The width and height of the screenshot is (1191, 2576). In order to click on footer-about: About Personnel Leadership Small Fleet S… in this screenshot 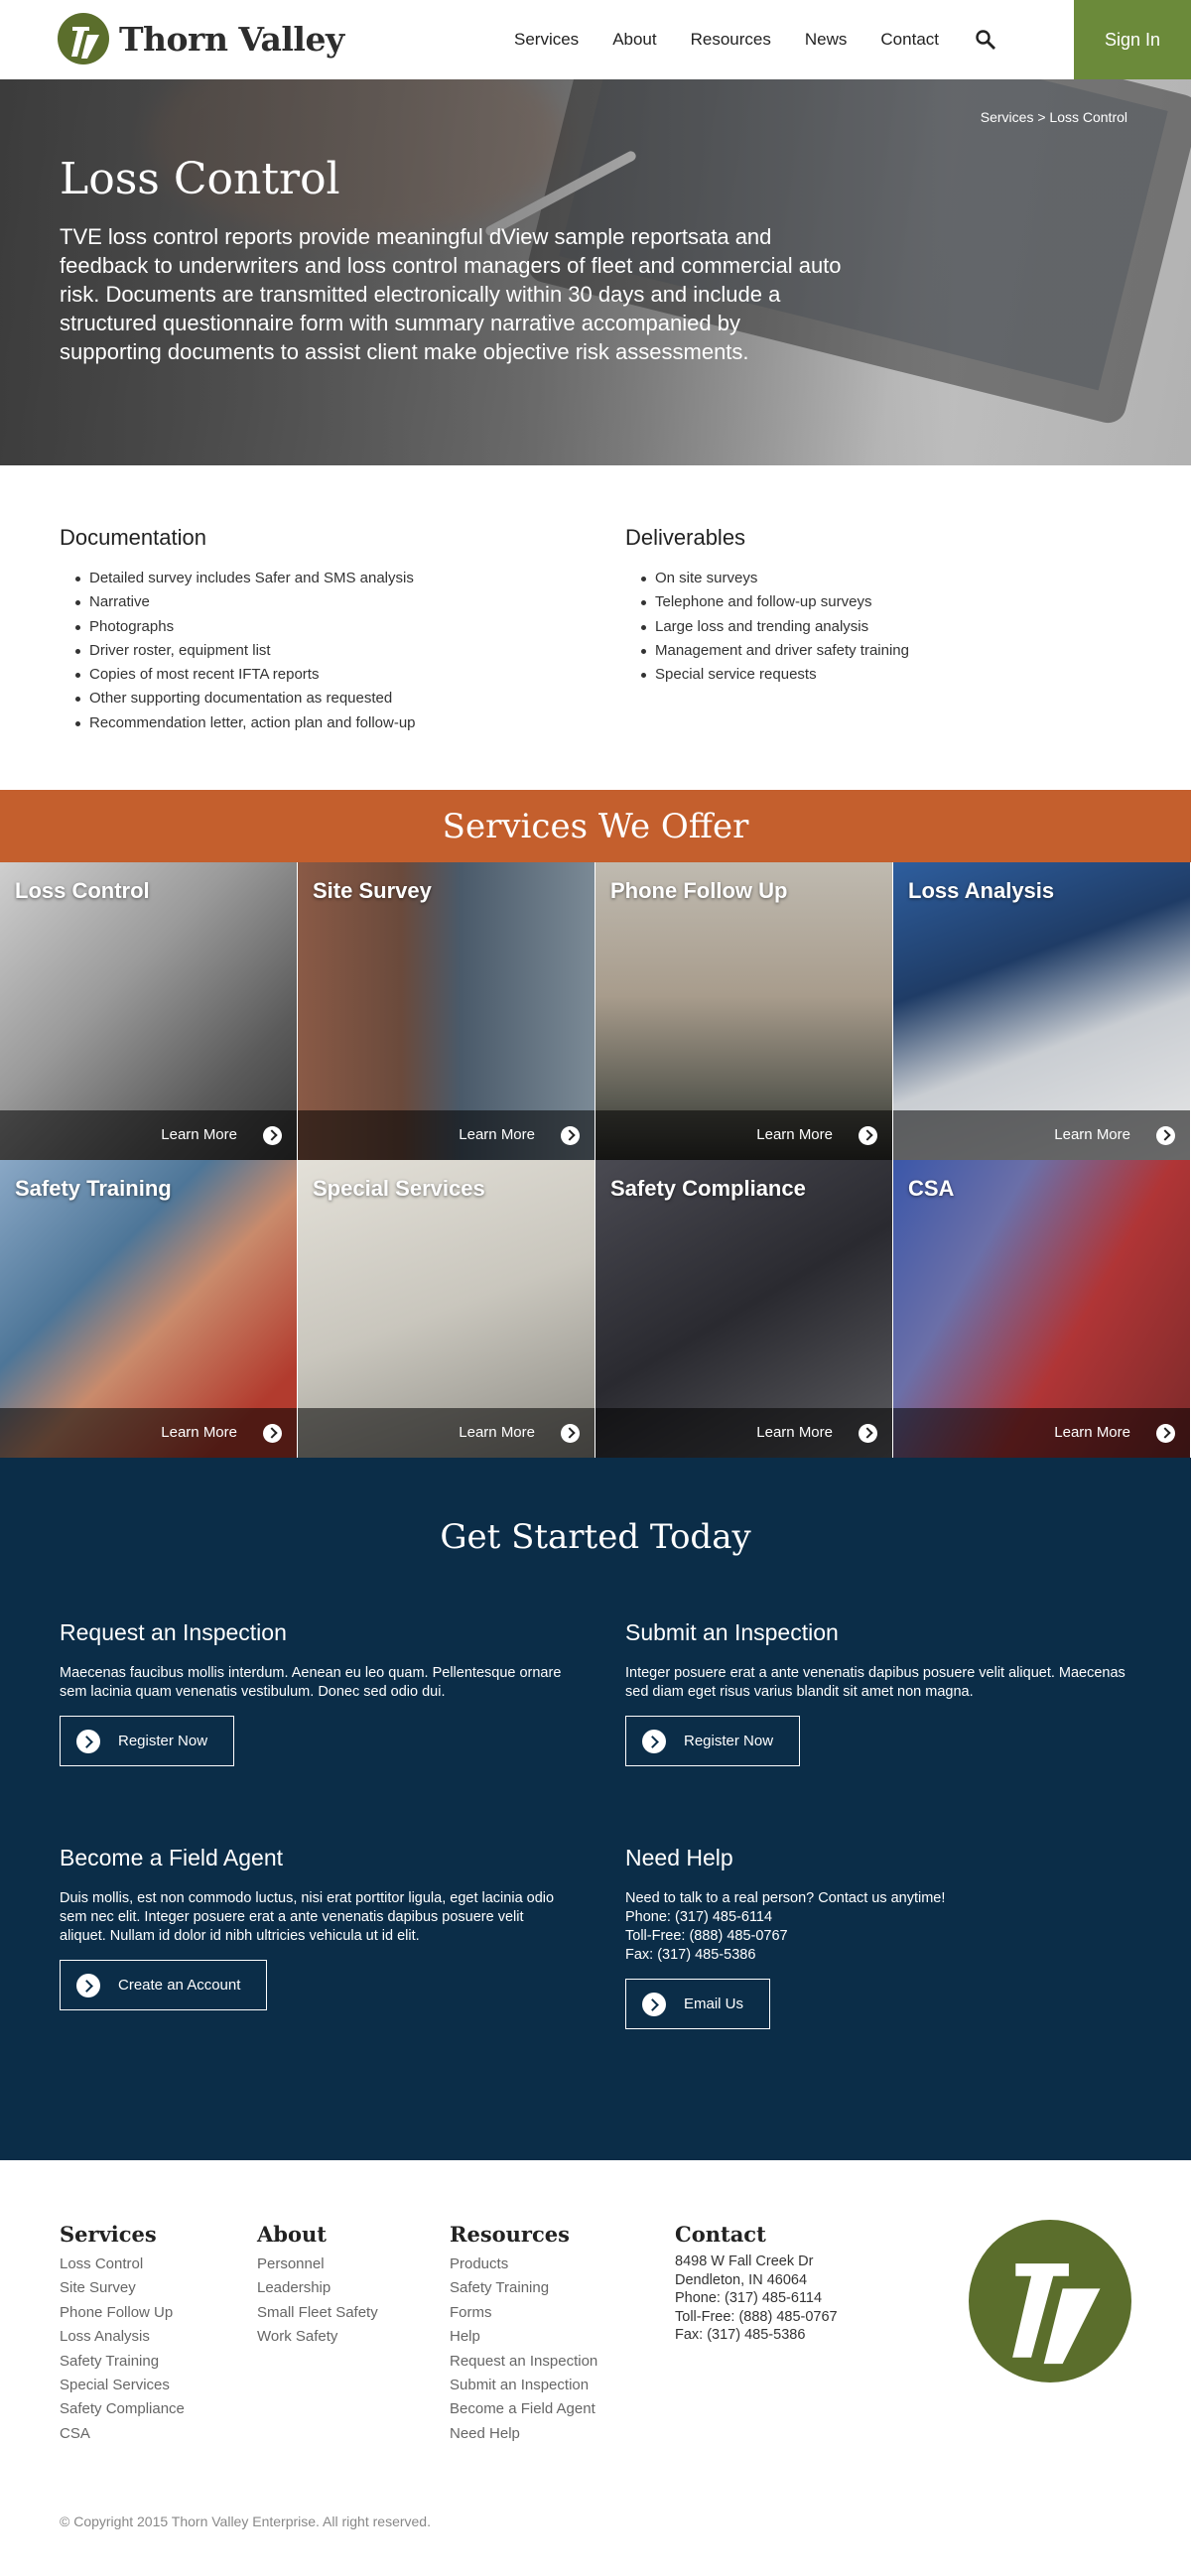, I will do `click(317, 2286)`.